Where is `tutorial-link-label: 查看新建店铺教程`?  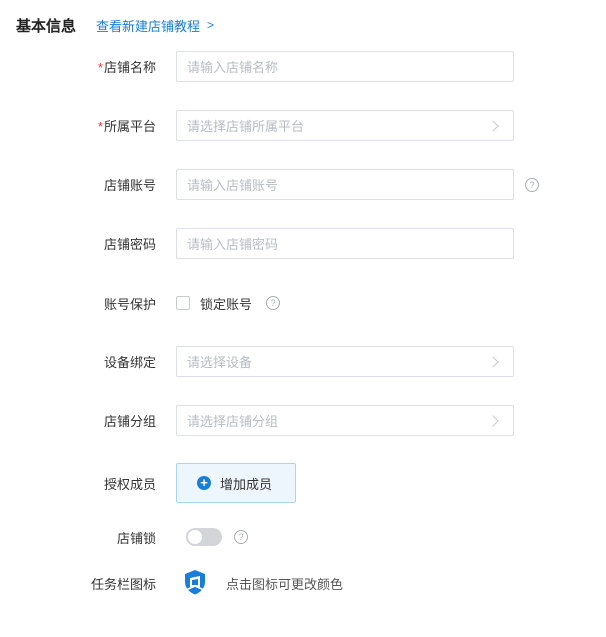
tutorial-link-label: 查看新建店铺教程 is located at coordinates (148, 25).